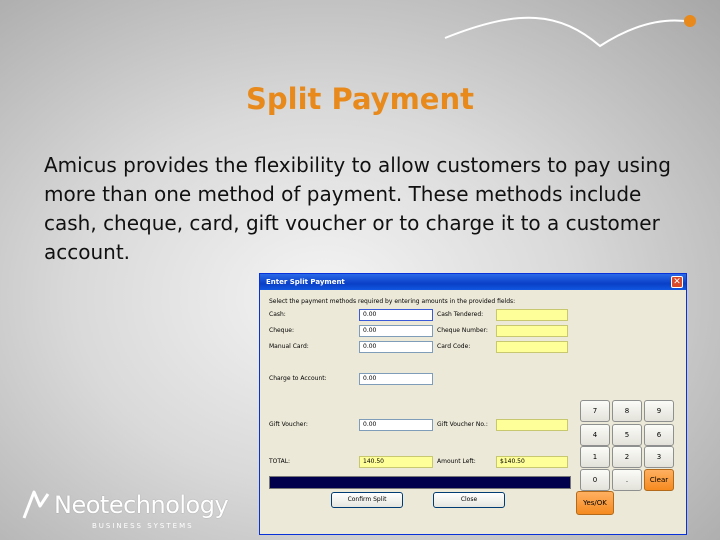 The width and height of the screenshot is (720, 540). Describe the element at coordinates (532, 331) in the screenshot. I see `cheque-number-field` at that location.